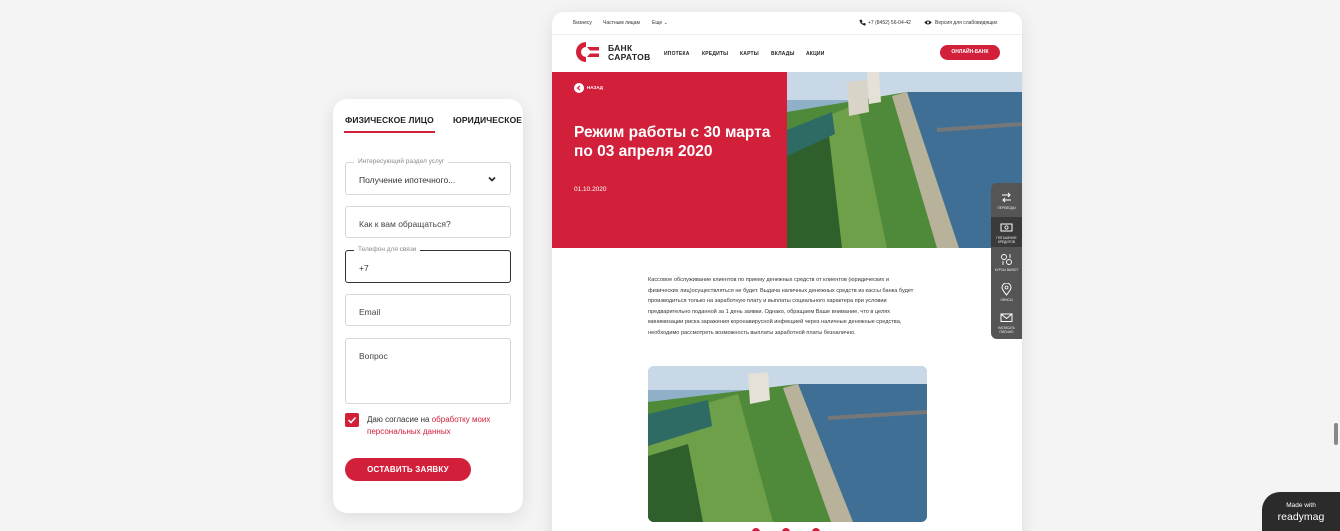  I want to click on badge-line-1: Made with, so click(1301, 505).